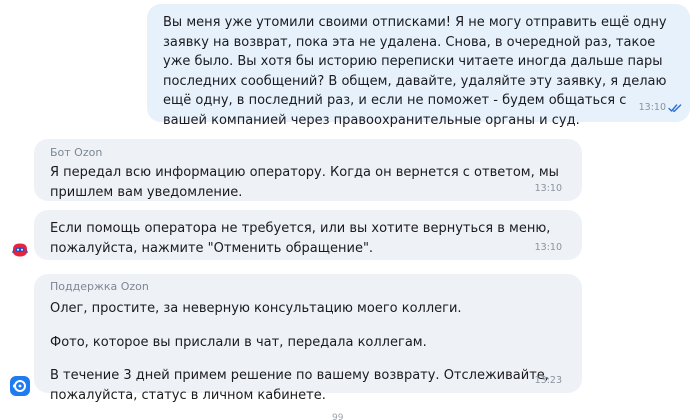 The image size is (700, 420). Describe the element at coordinates (337, 416) in the screenshot. I see `scroll-badge: 99` at that location.